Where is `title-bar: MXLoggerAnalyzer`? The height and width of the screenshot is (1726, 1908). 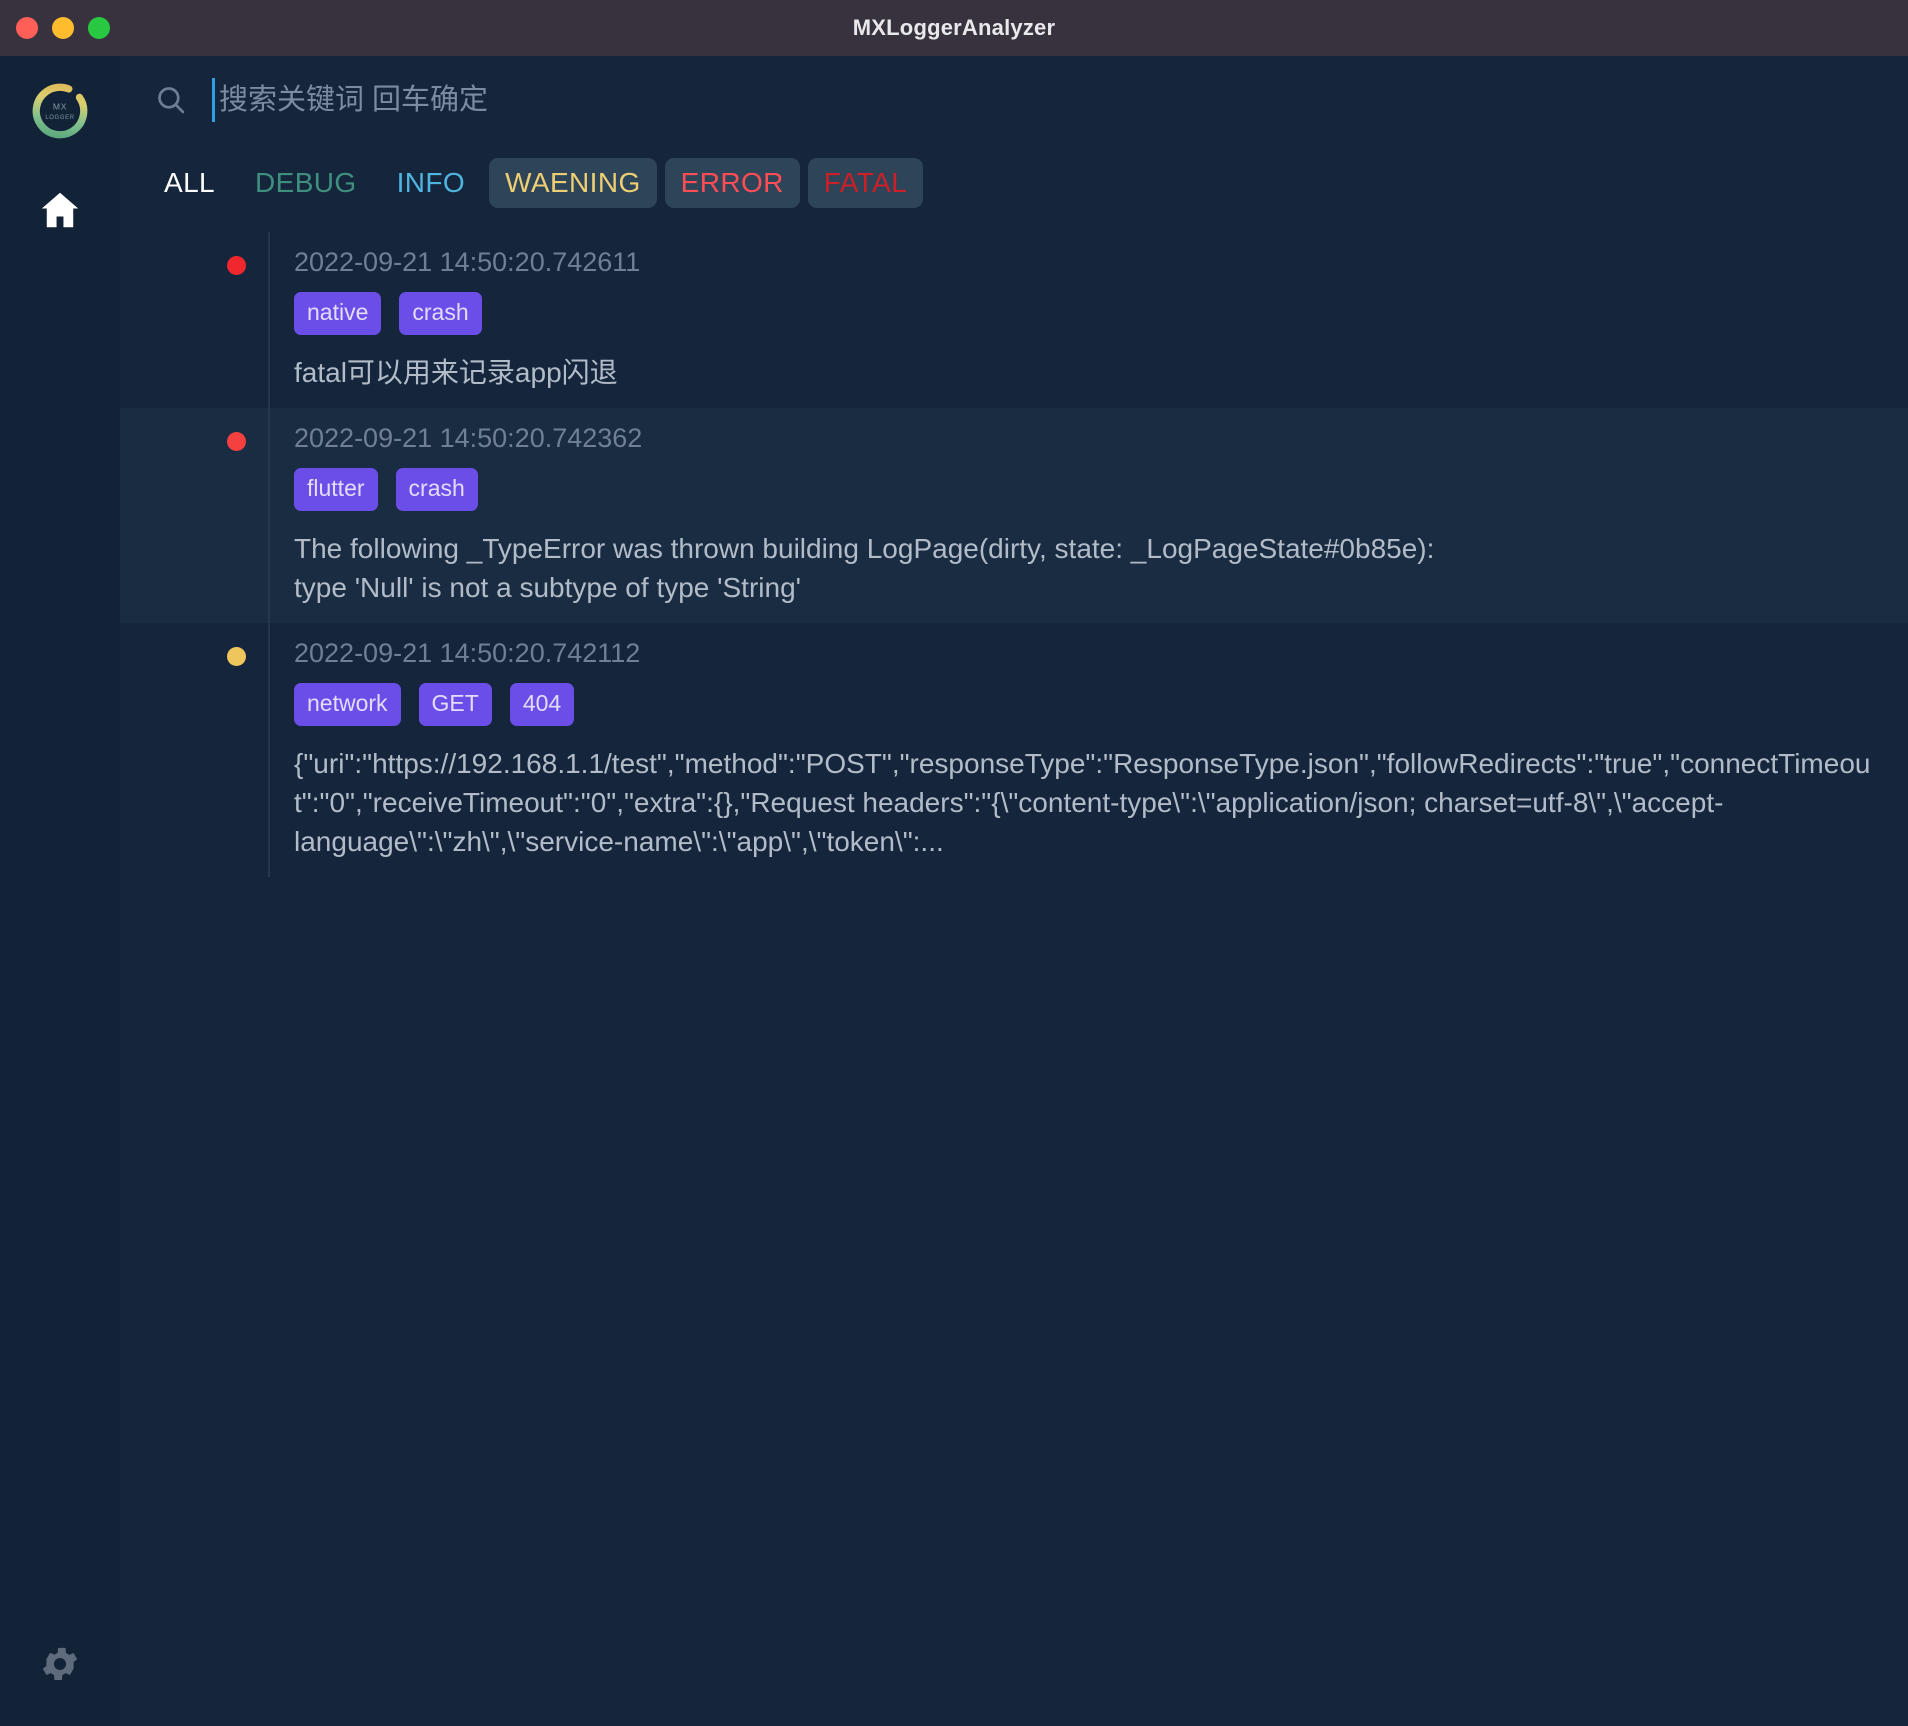 title-bar: MXLoggerAnalyzer is located at coordinates (954, 28).